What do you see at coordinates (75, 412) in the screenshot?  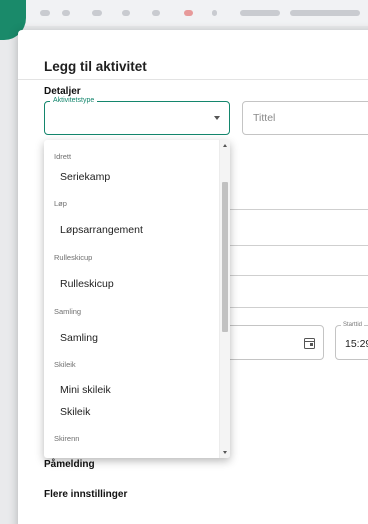 I see `dropdown-option-skileik: Skileik` at bounding box center [75, 412].